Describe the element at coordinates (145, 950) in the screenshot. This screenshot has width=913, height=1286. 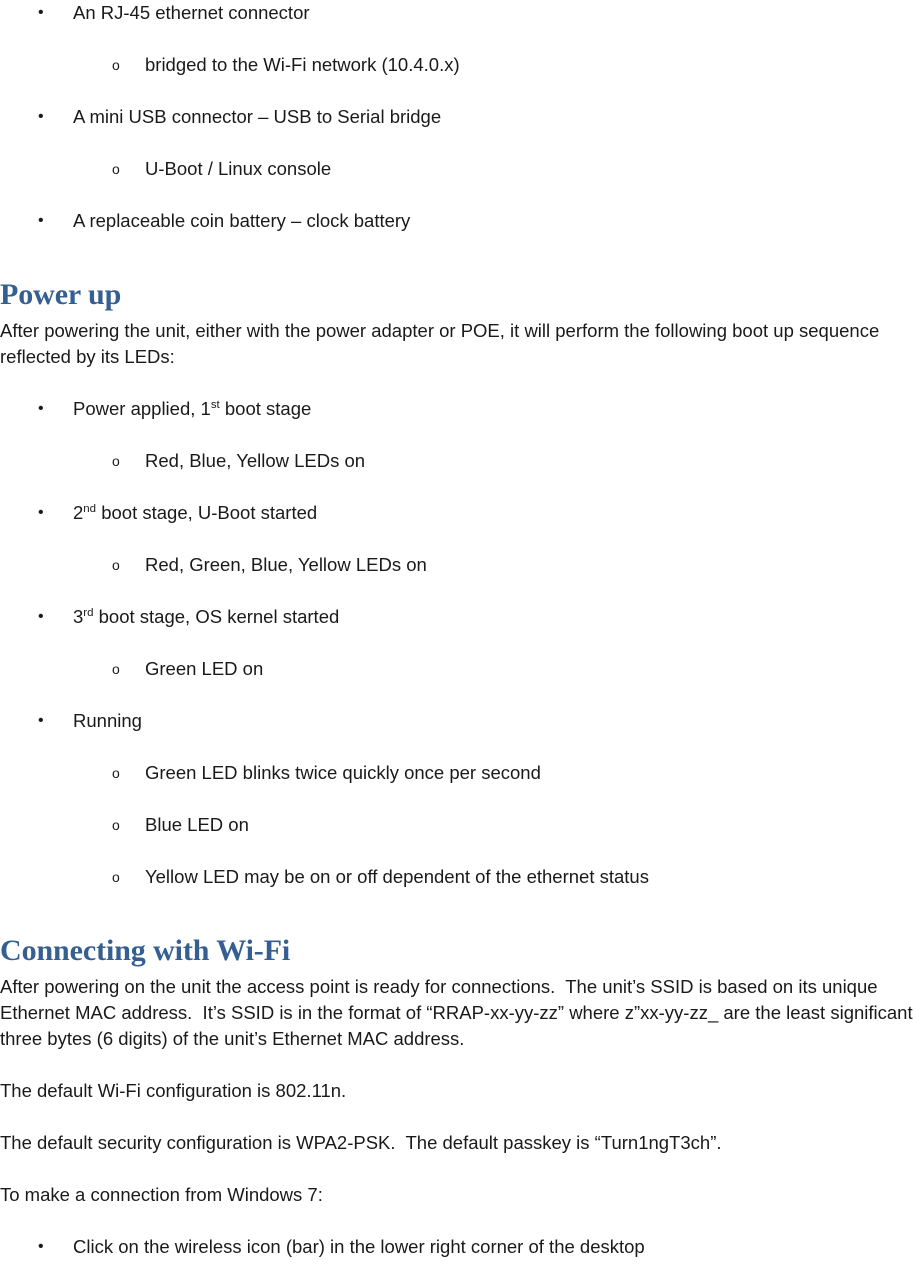
I see `section-heading-connecting-wifi: Connecting with Wi-Fi` at that location.